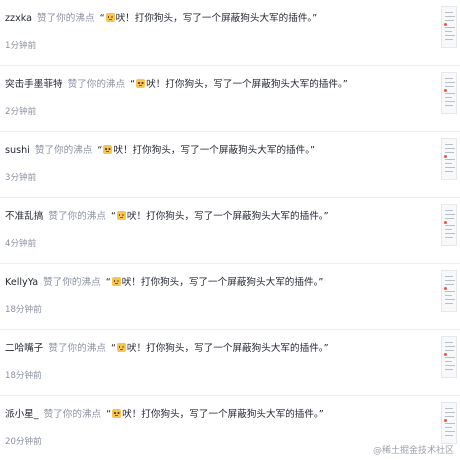 The image size is (460, 460). I want to click on notification-text: 不准乱搞 赞了你的沸点 “ 吠！打你狗头，写了一个屏蔽狗头大军的插件。”, so click(167, 217).